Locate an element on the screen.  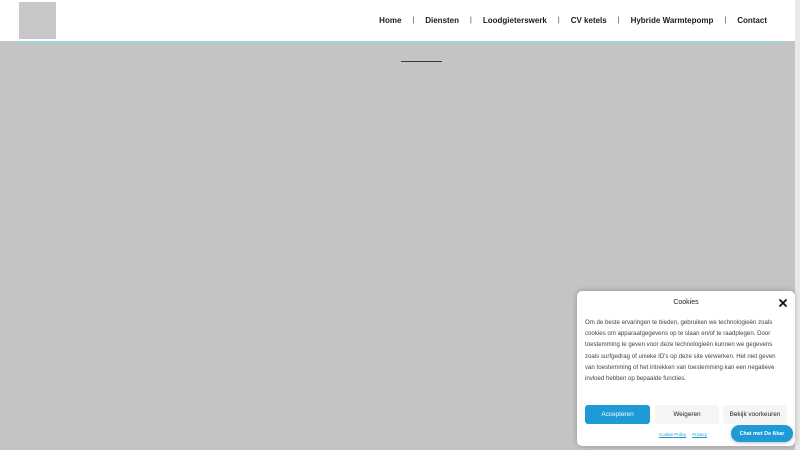
cookie-links: Cookie Policy Privacy is located at coordinates (683, 434).